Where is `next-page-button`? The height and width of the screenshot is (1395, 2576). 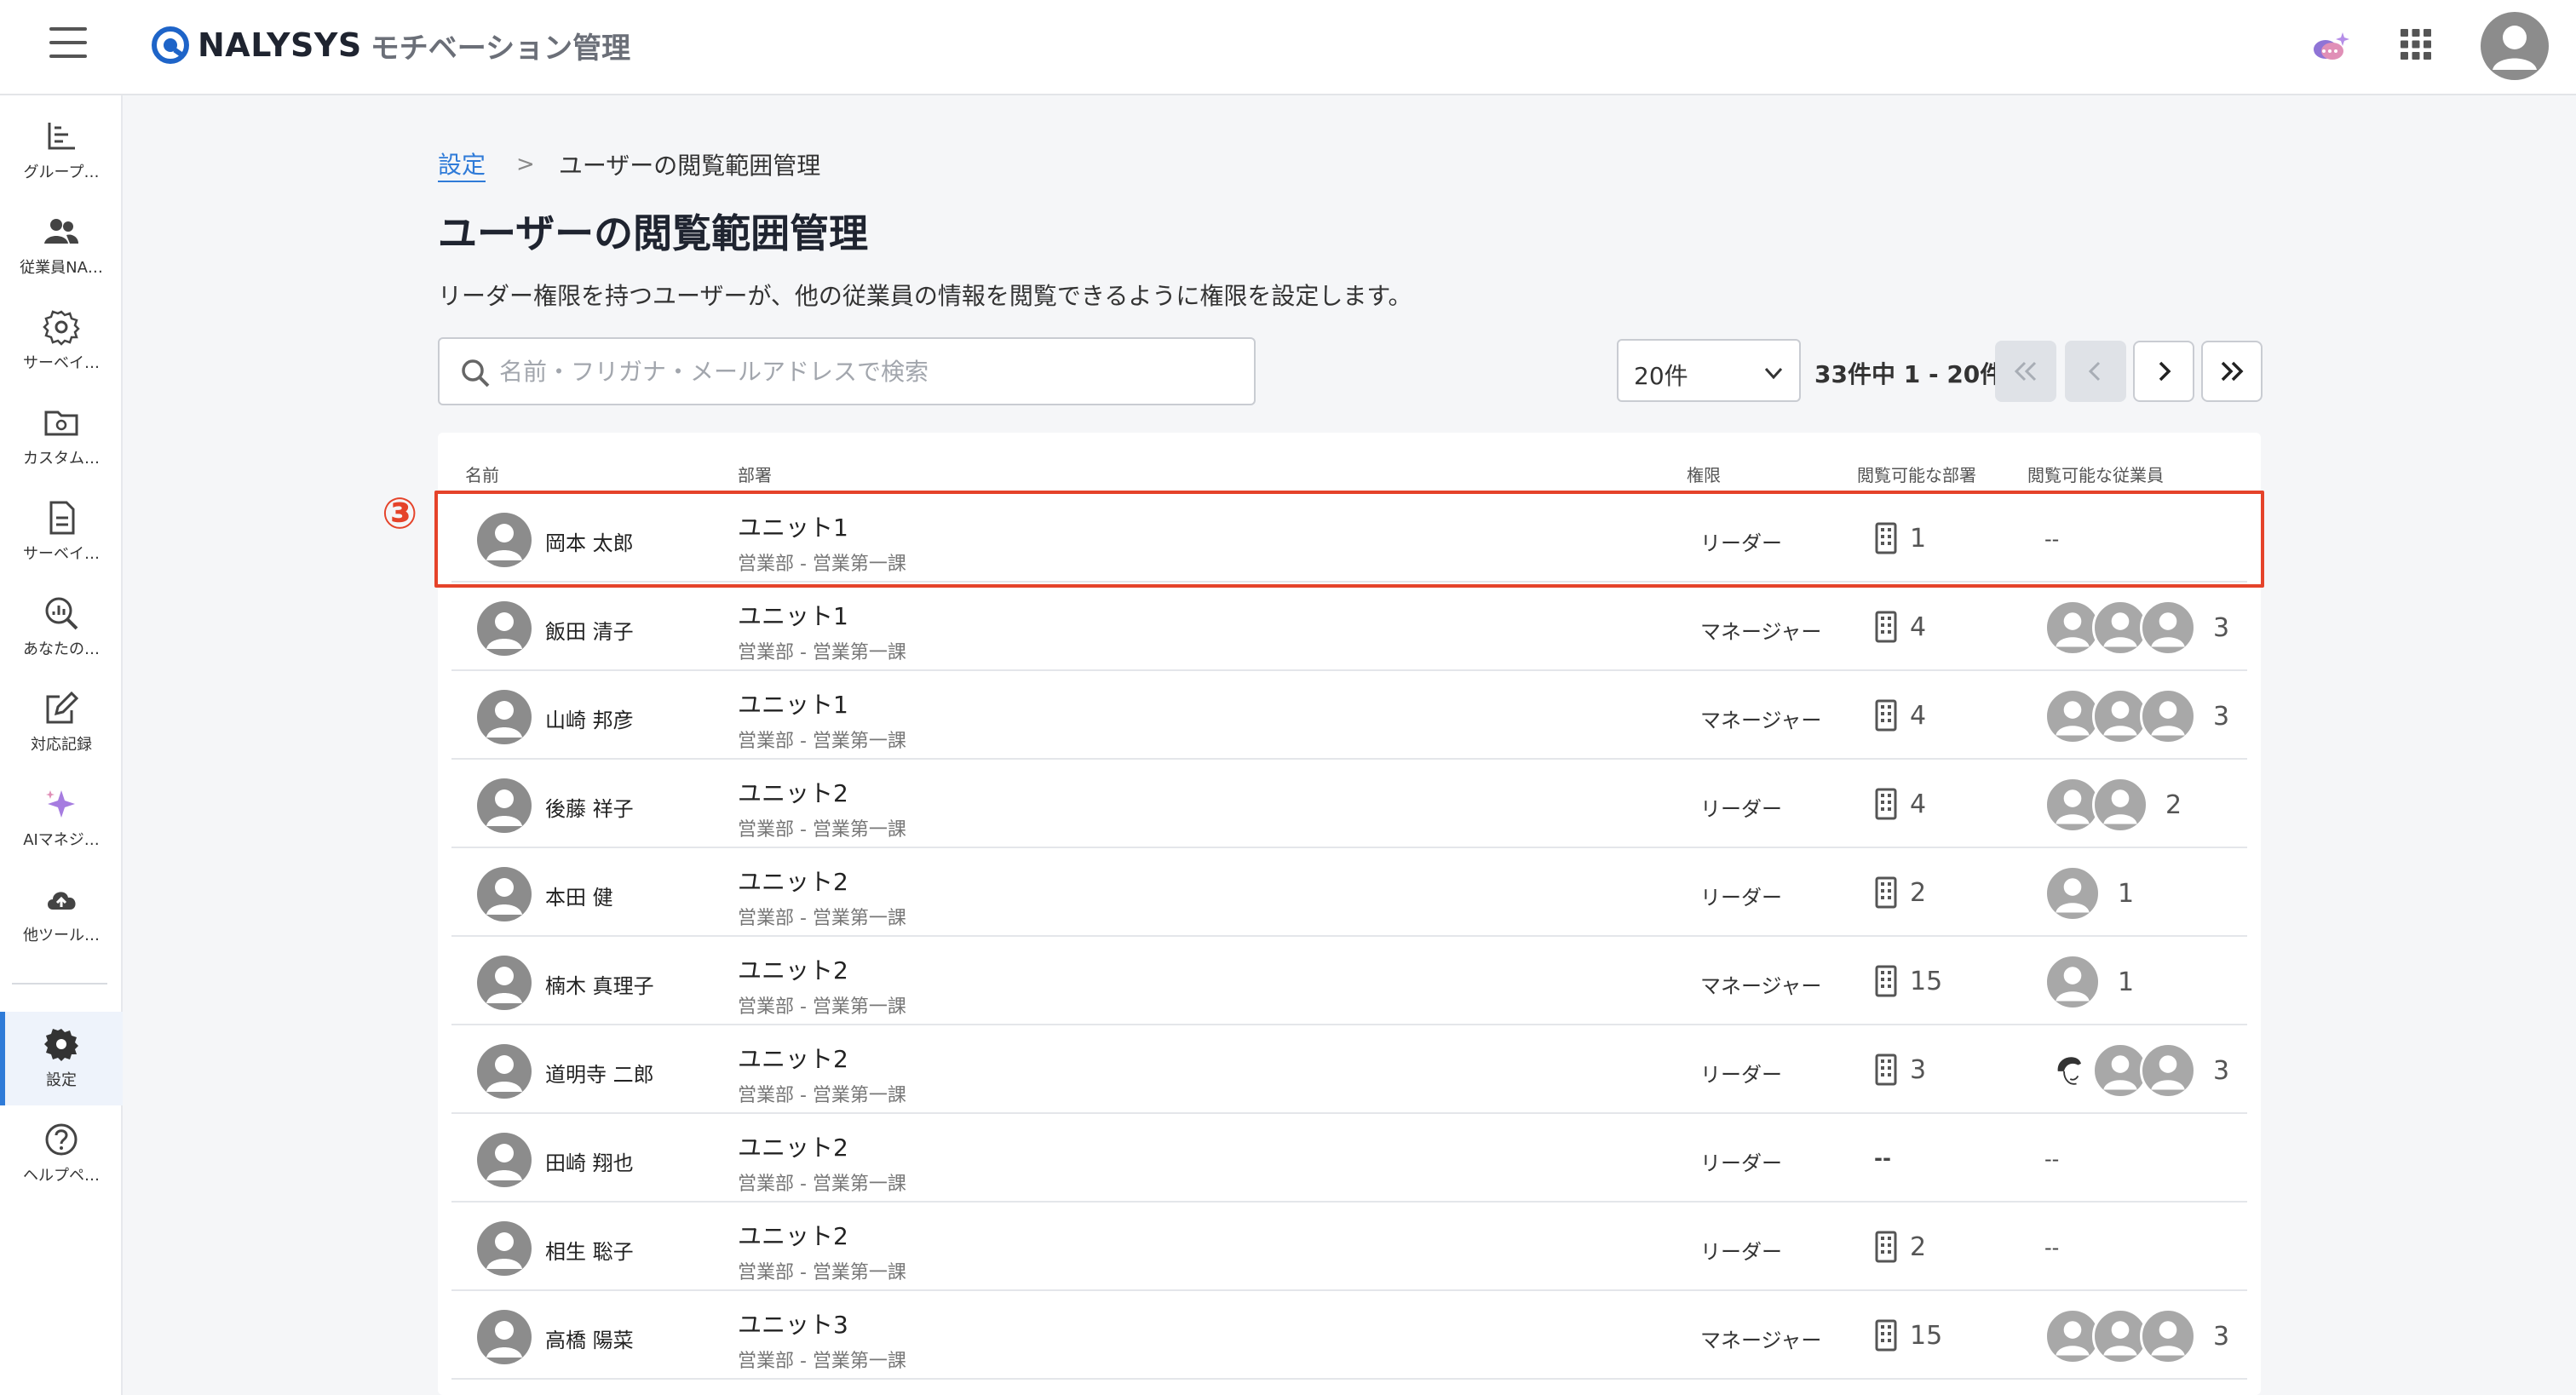 next-page-button is located at coordinates (2163, 371).